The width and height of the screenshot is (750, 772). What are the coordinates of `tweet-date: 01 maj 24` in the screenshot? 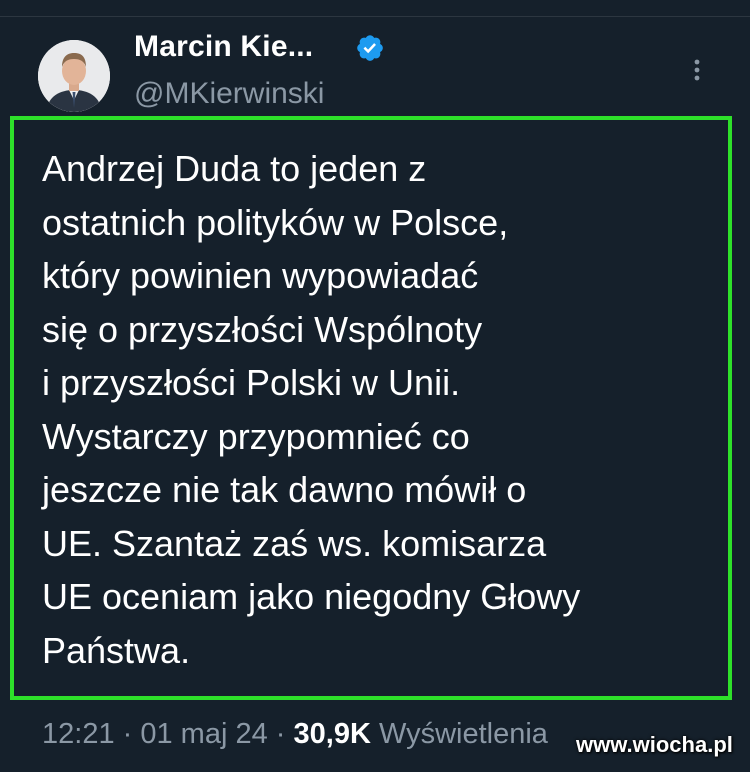 It's located at (203, 734).